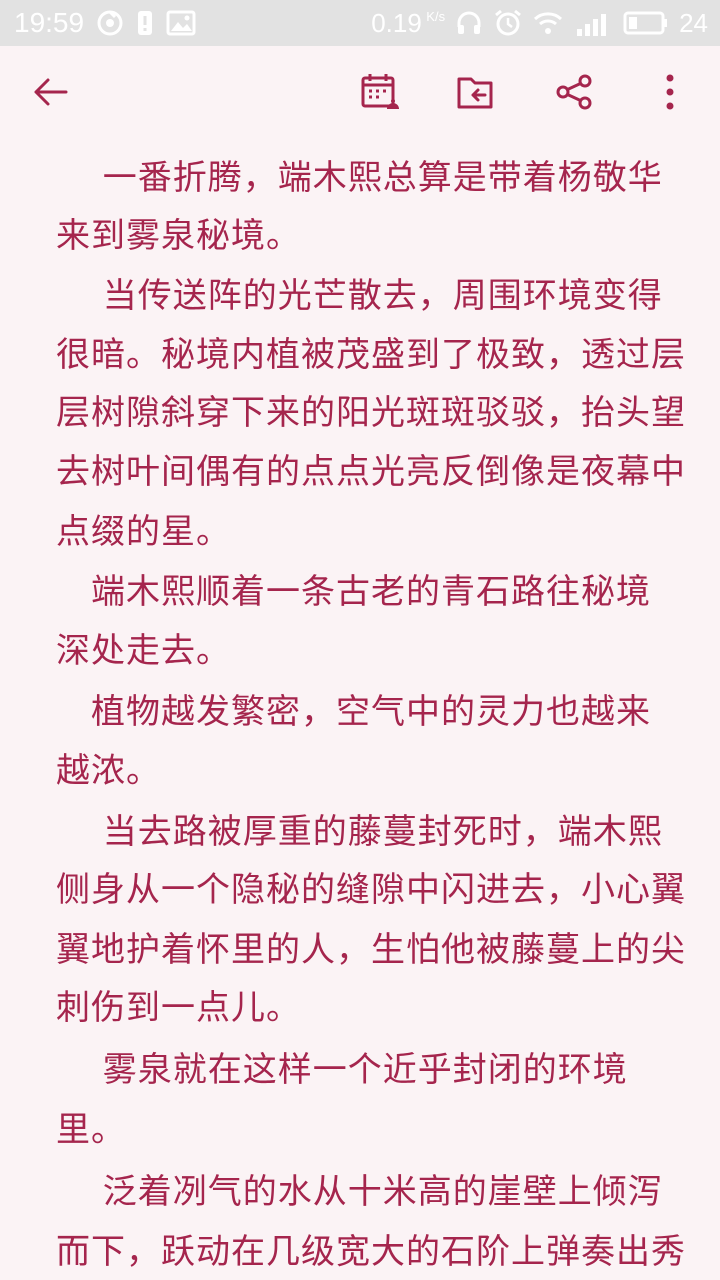  Describe the element at coordinates (548, 23) in the screenshot. I see `wifi-icon` at that location.